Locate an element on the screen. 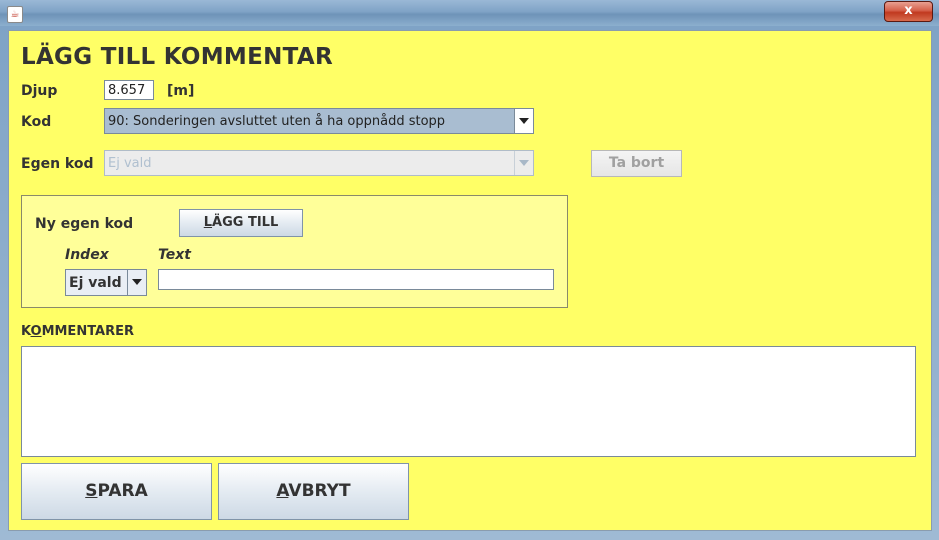 The image size is (939, 540). mnemonic-char: O is located at coordinates (36, 331).